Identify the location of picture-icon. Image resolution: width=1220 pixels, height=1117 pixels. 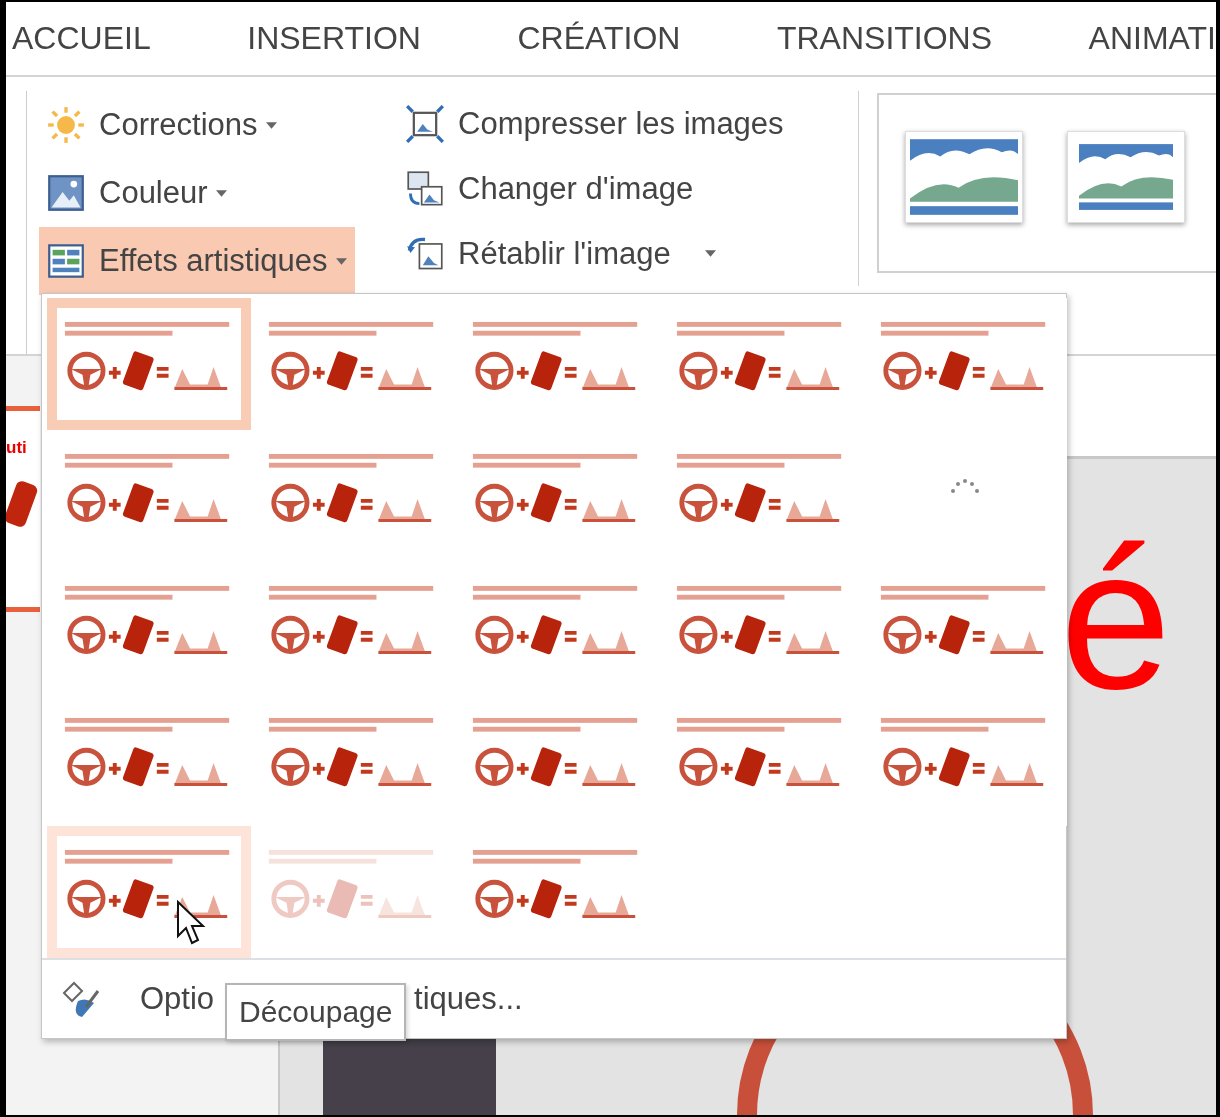
(66, 193).